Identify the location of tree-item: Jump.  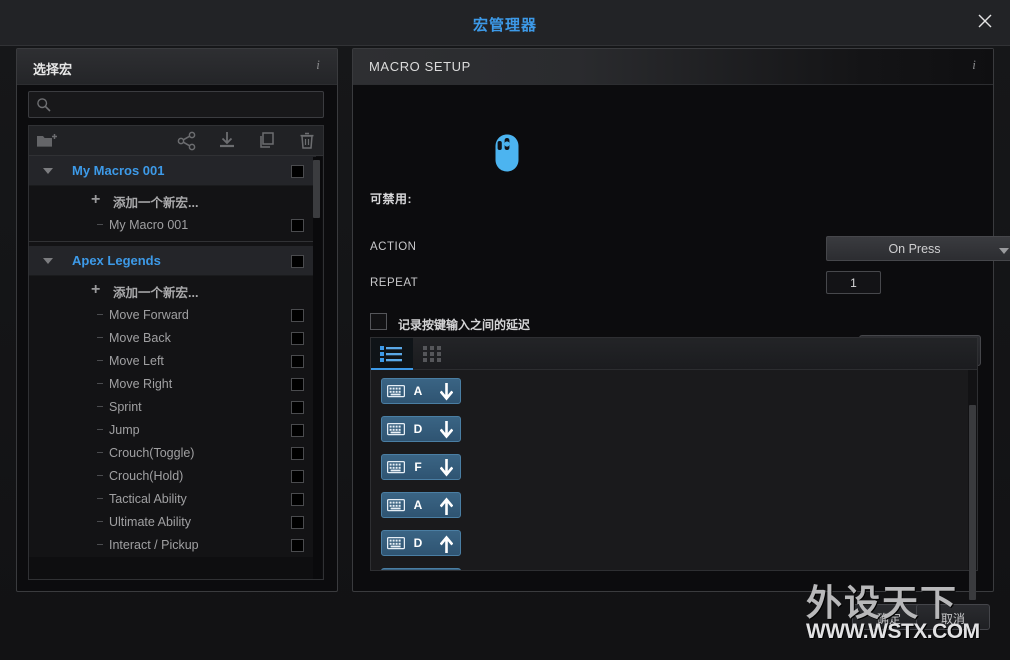
(172, 430).